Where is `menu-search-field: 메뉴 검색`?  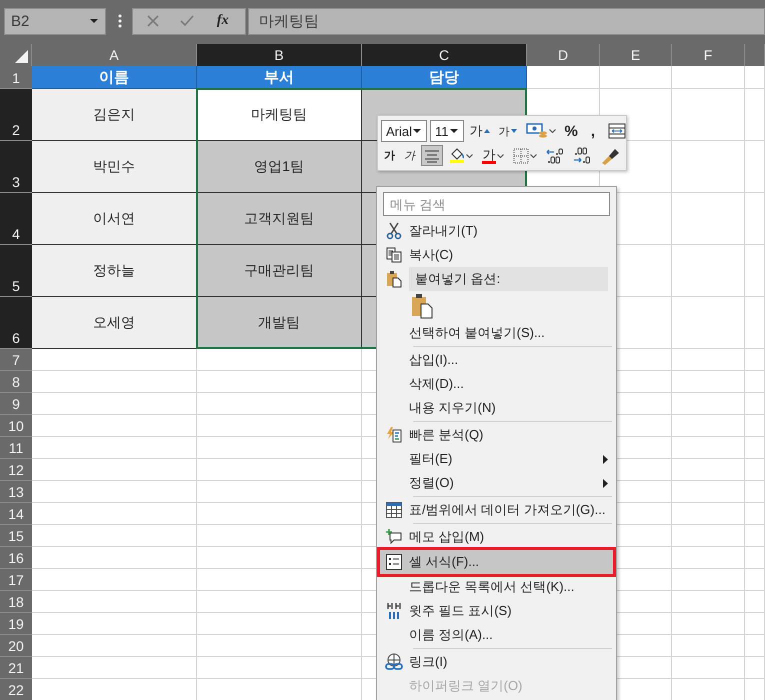 menu-search-field: 메뉴 검색 is located at coordinates (496, 204).